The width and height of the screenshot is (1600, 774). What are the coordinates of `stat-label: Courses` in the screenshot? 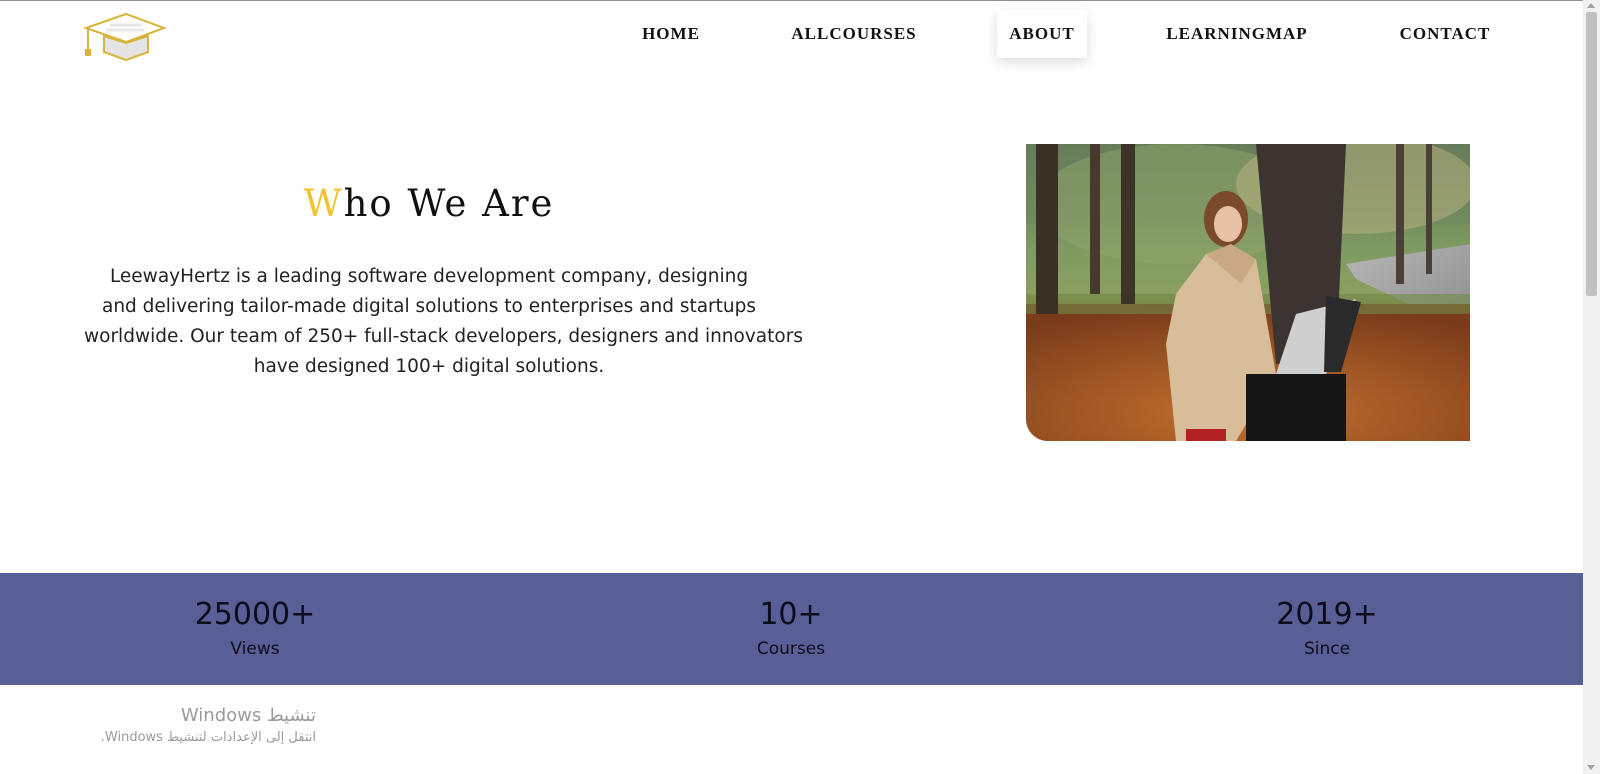 It's located at (791, 649).